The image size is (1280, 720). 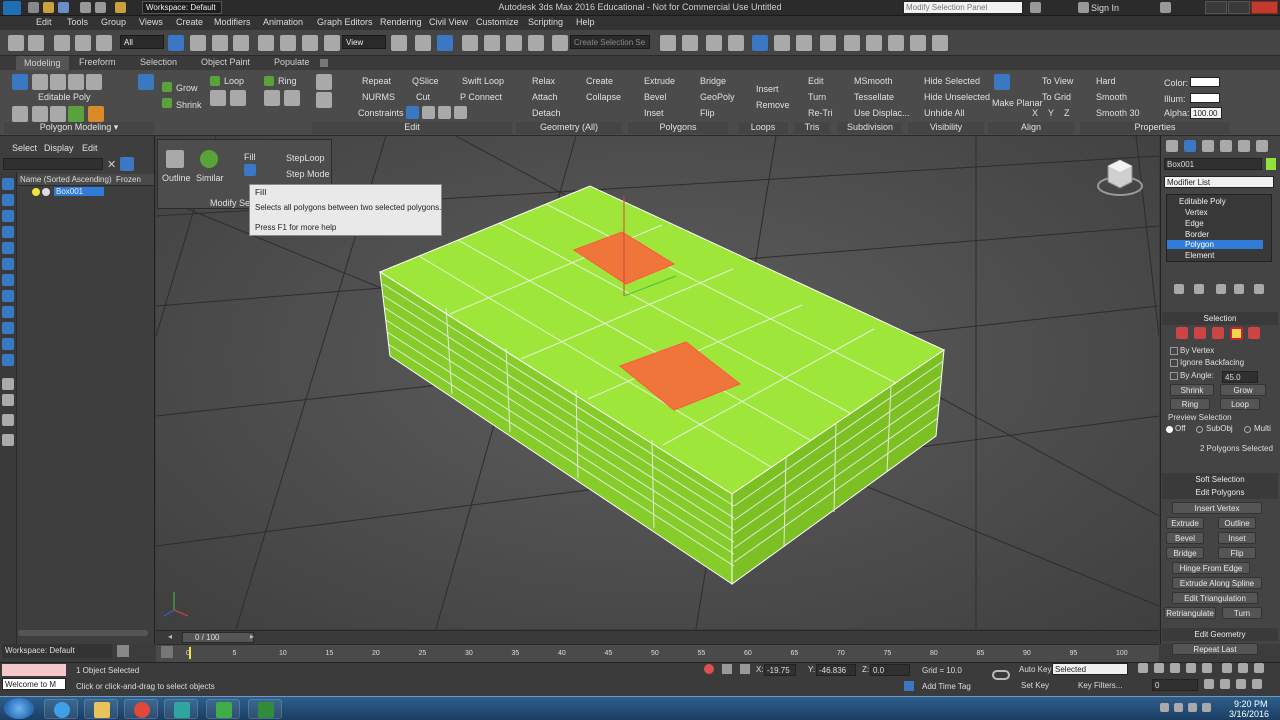 I want to click on menu-graph-editors: Graph Editors, so click(x=345, y=22).